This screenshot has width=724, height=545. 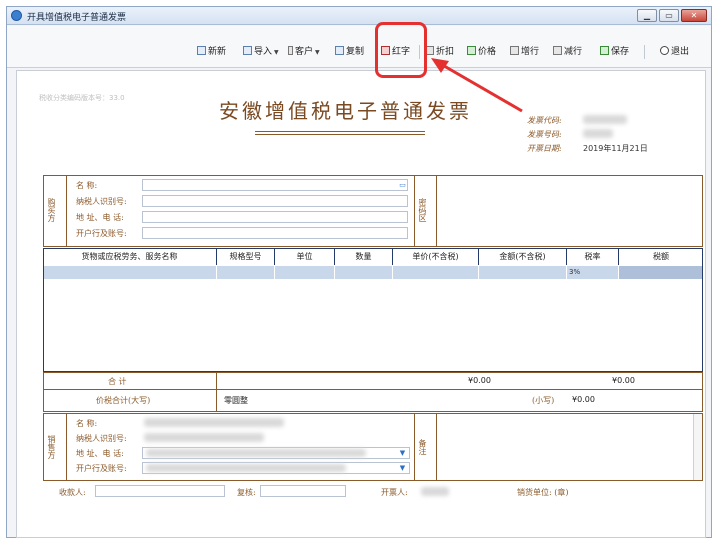 I want to click on total-tax: ¥0.00, so click(x=623, y=380).